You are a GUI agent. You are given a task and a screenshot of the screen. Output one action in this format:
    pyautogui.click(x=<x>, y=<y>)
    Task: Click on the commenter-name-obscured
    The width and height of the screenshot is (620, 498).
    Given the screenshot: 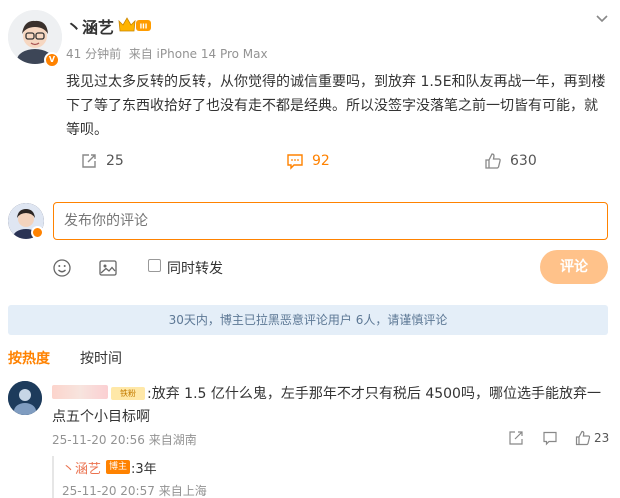 What is the action you would take?
    pyautogui.click(x=80, y=392)
    